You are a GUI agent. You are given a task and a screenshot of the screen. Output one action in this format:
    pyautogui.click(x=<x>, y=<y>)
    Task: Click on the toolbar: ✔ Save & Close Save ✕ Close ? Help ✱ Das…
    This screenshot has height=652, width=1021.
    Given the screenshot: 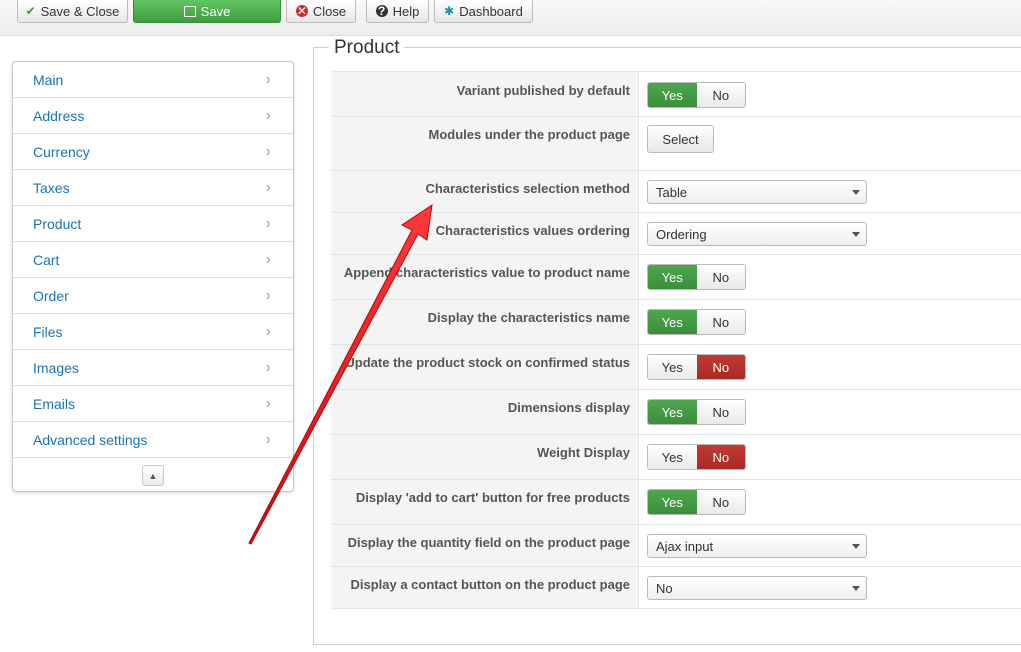 What is the action you would take?
    pyautogui.click(x=510, y=18)
    